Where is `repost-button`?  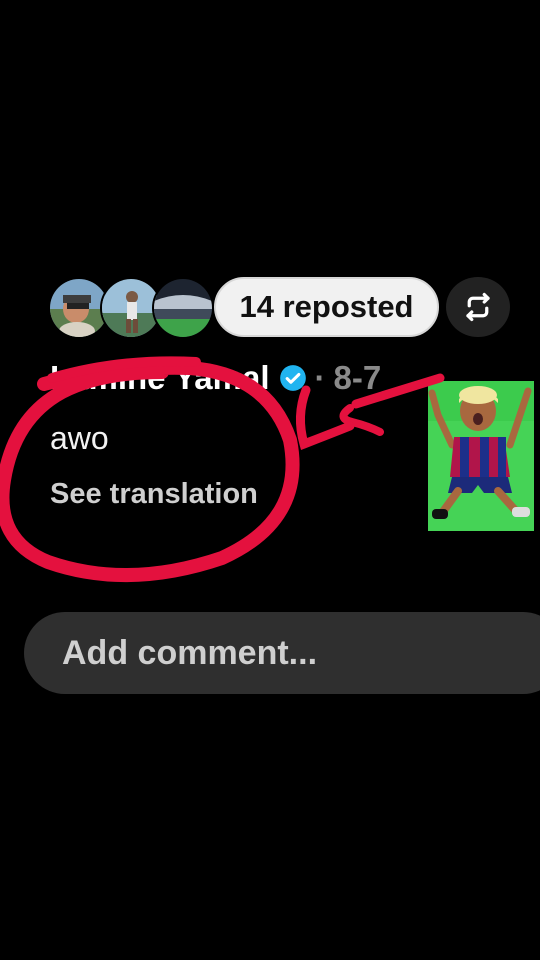 repost-button is located at coordinates (478, 307).